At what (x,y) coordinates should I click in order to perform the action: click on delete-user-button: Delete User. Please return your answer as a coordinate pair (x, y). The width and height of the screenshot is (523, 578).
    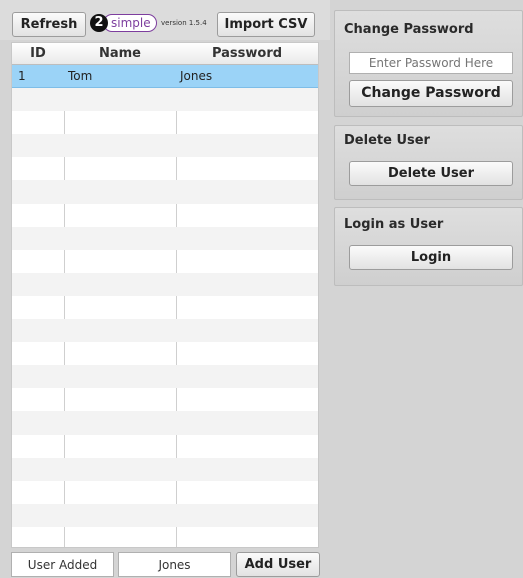
    Looking at the image, I should click on (431, 173).